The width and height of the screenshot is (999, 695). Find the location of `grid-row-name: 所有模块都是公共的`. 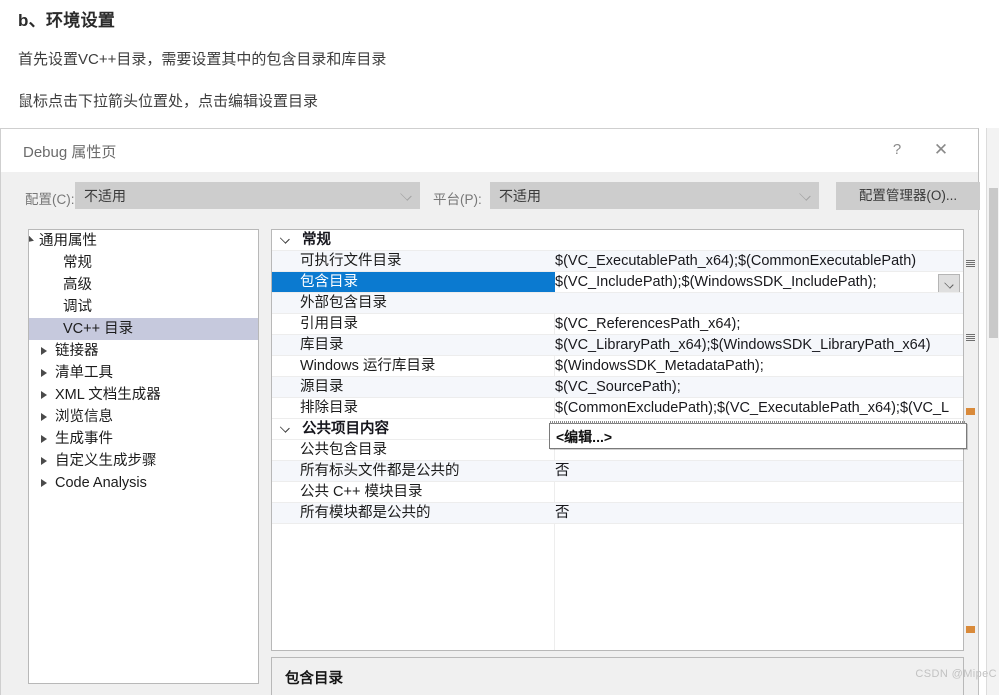

grid-row-name: 所有模块都是公共的 is located at coordinates (365, 513).